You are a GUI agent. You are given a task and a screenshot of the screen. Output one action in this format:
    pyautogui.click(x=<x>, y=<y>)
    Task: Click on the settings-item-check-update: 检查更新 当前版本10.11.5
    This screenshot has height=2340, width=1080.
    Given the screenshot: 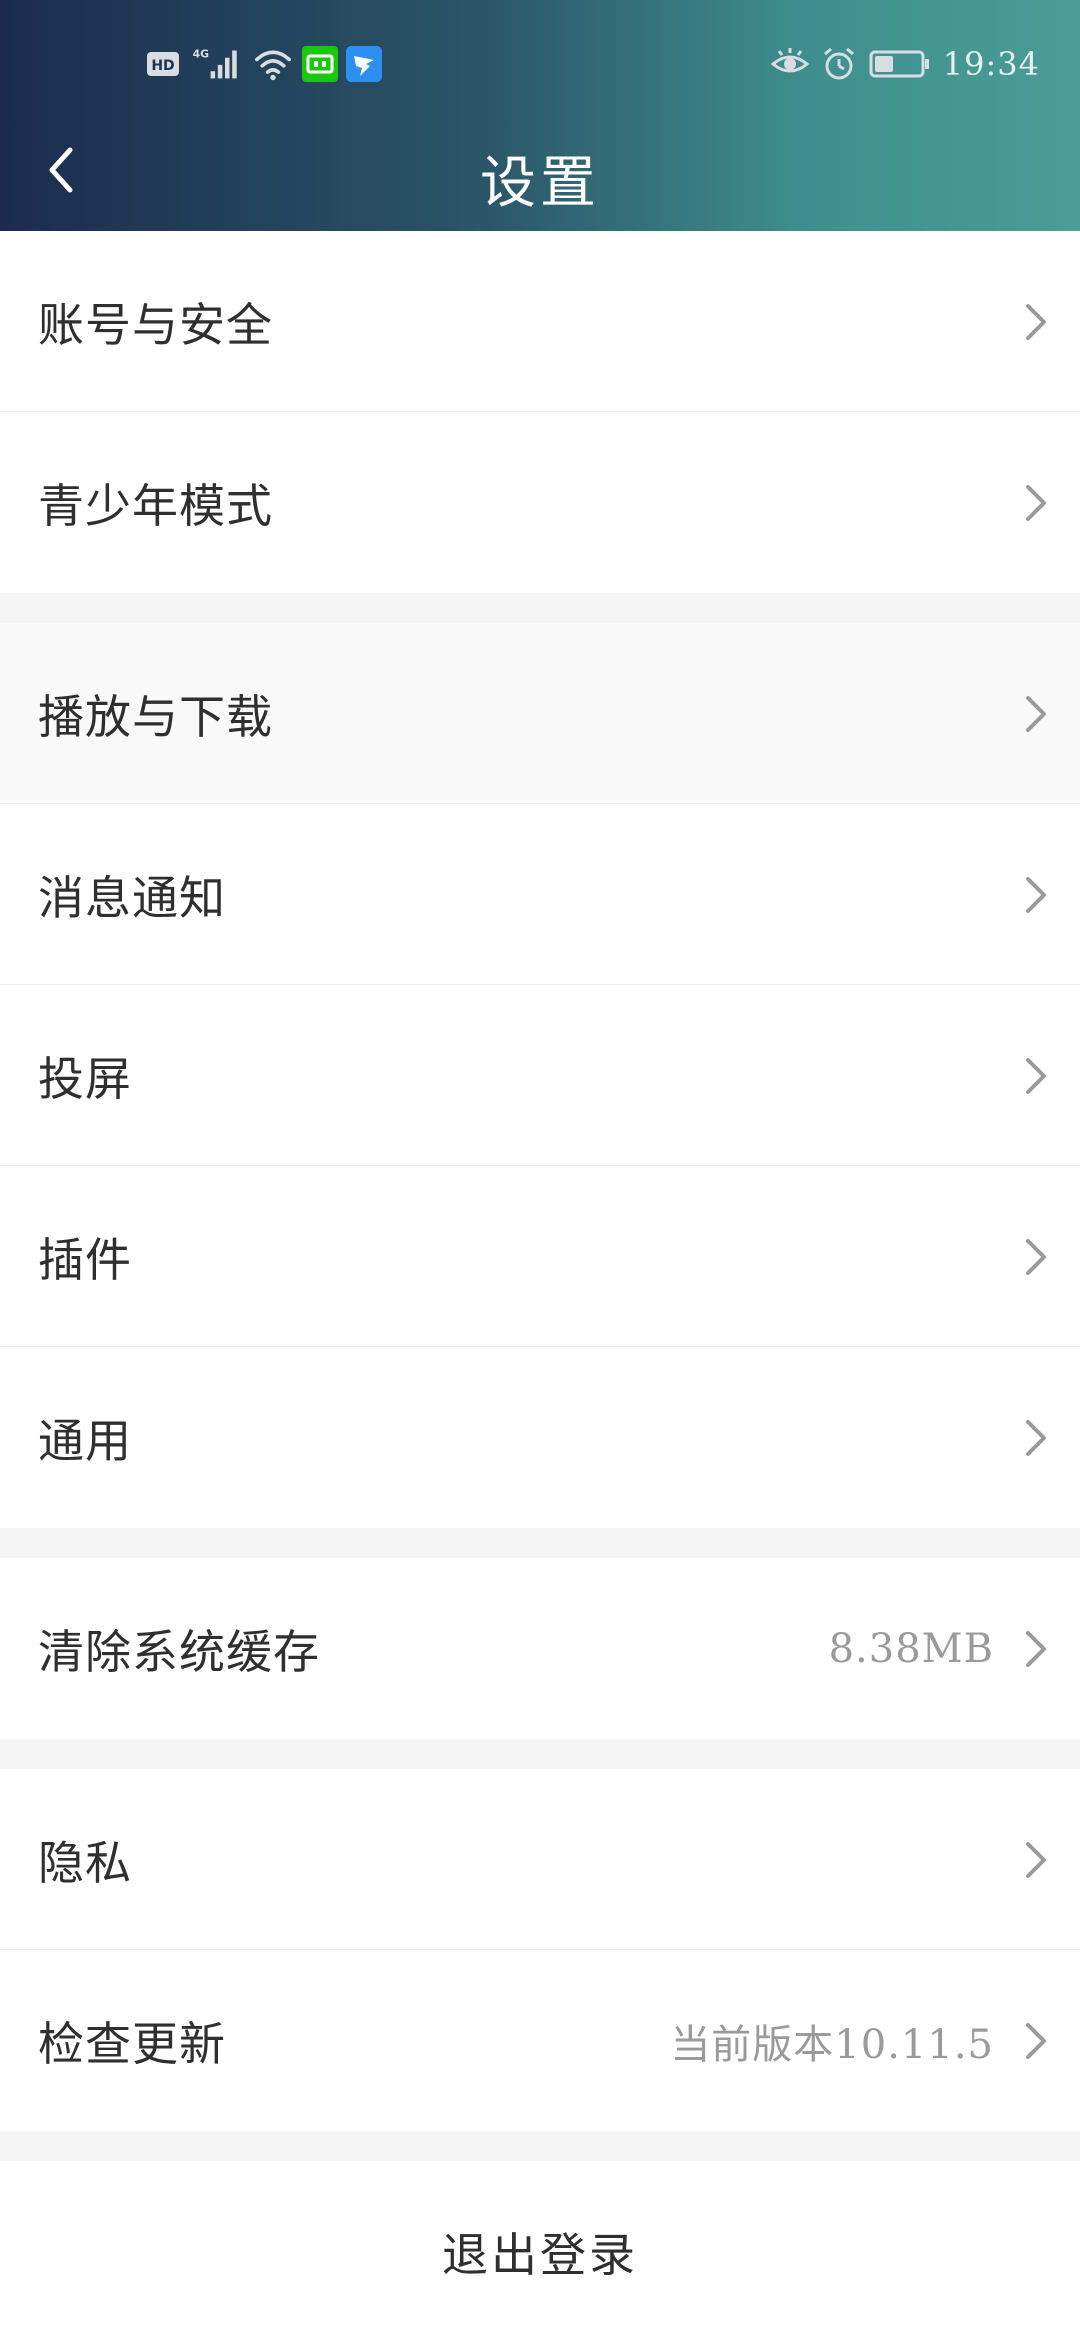 What is the action you would take?
    pyautogui.click(x=540, y=2040)
    